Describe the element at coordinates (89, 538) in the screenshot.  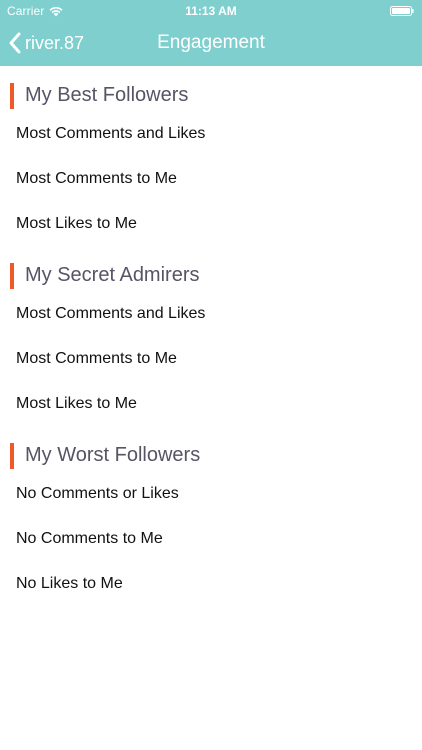
I see `option-label: No Comments to Me` at that location.